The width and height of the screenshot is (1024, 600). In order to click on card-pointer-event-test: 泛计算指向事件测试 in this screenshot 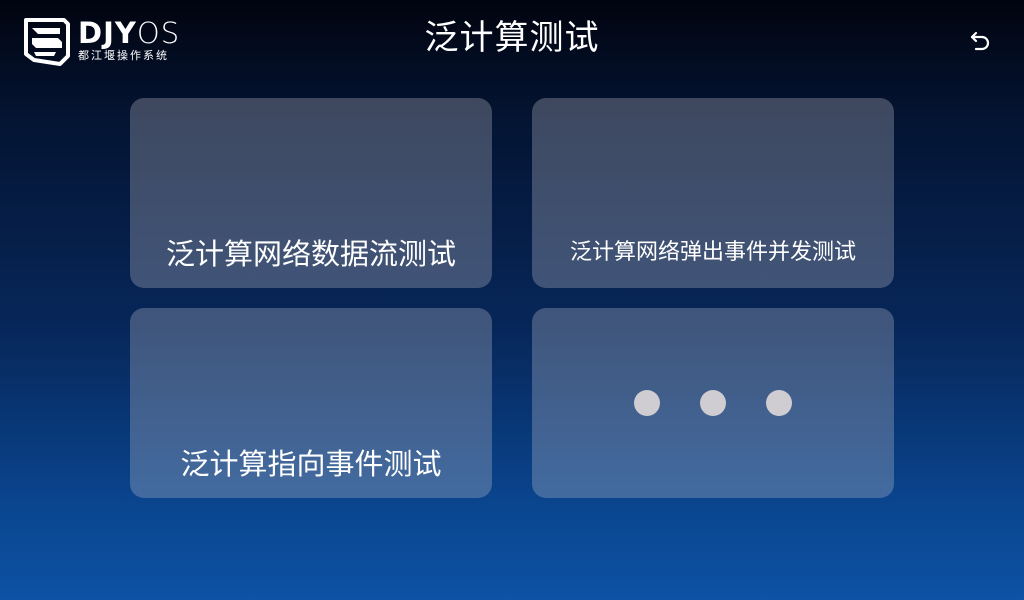, I will do `click(311, 403)`.